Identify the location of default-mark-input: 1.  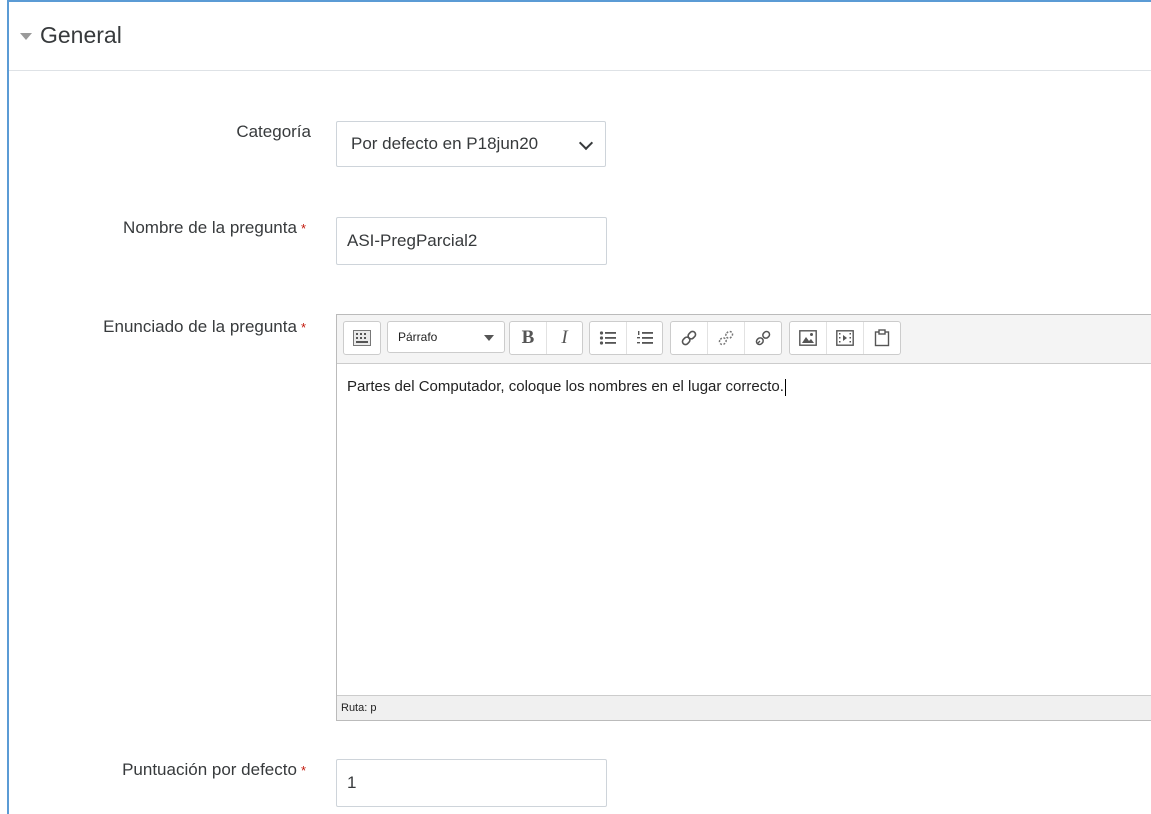
(471, 783).